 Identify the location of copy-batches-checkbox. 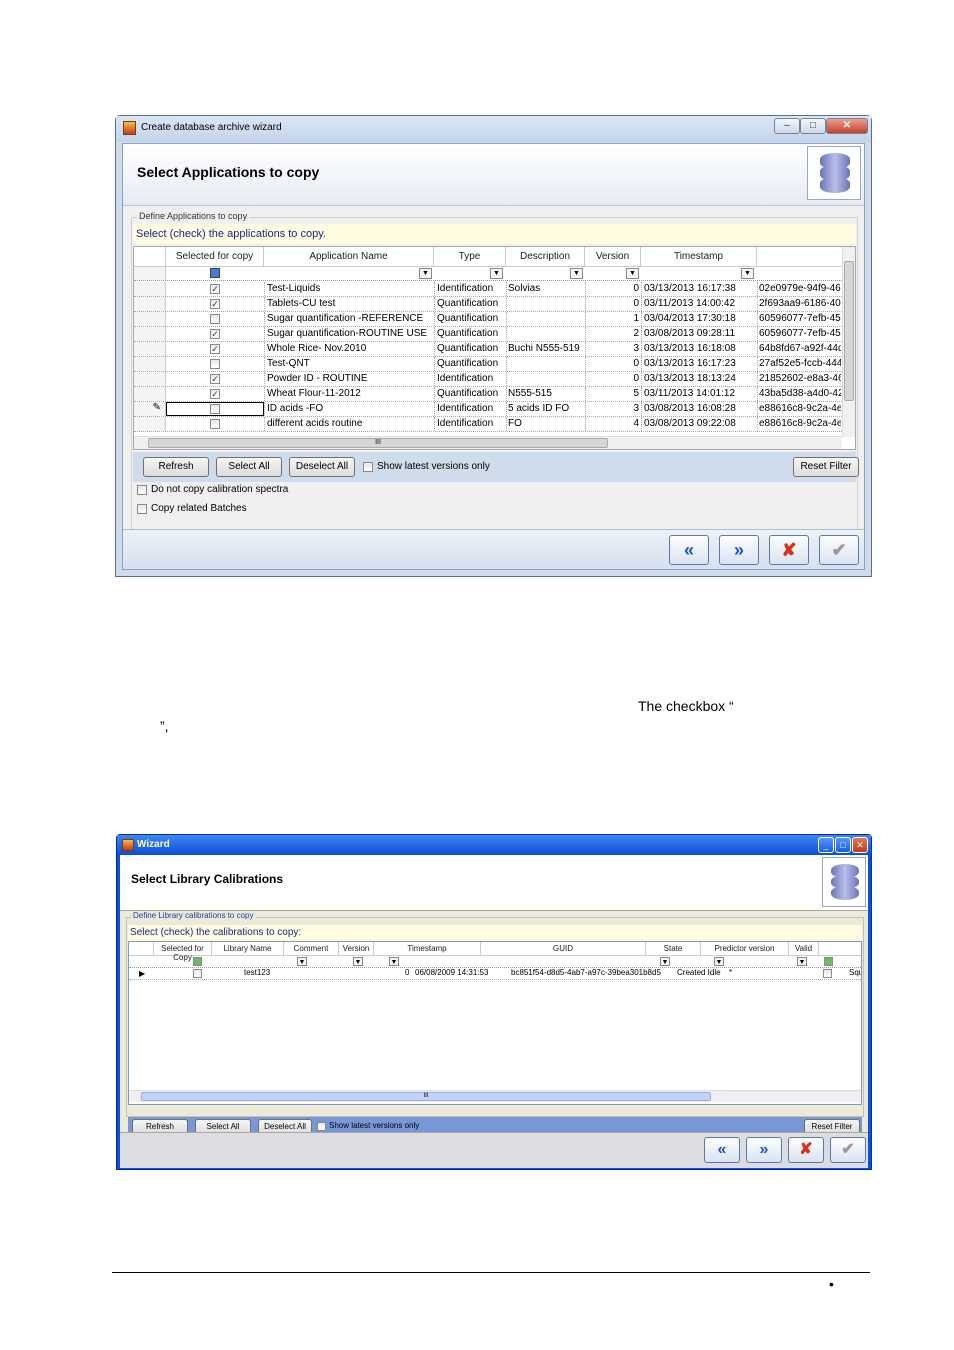
(142, 509).